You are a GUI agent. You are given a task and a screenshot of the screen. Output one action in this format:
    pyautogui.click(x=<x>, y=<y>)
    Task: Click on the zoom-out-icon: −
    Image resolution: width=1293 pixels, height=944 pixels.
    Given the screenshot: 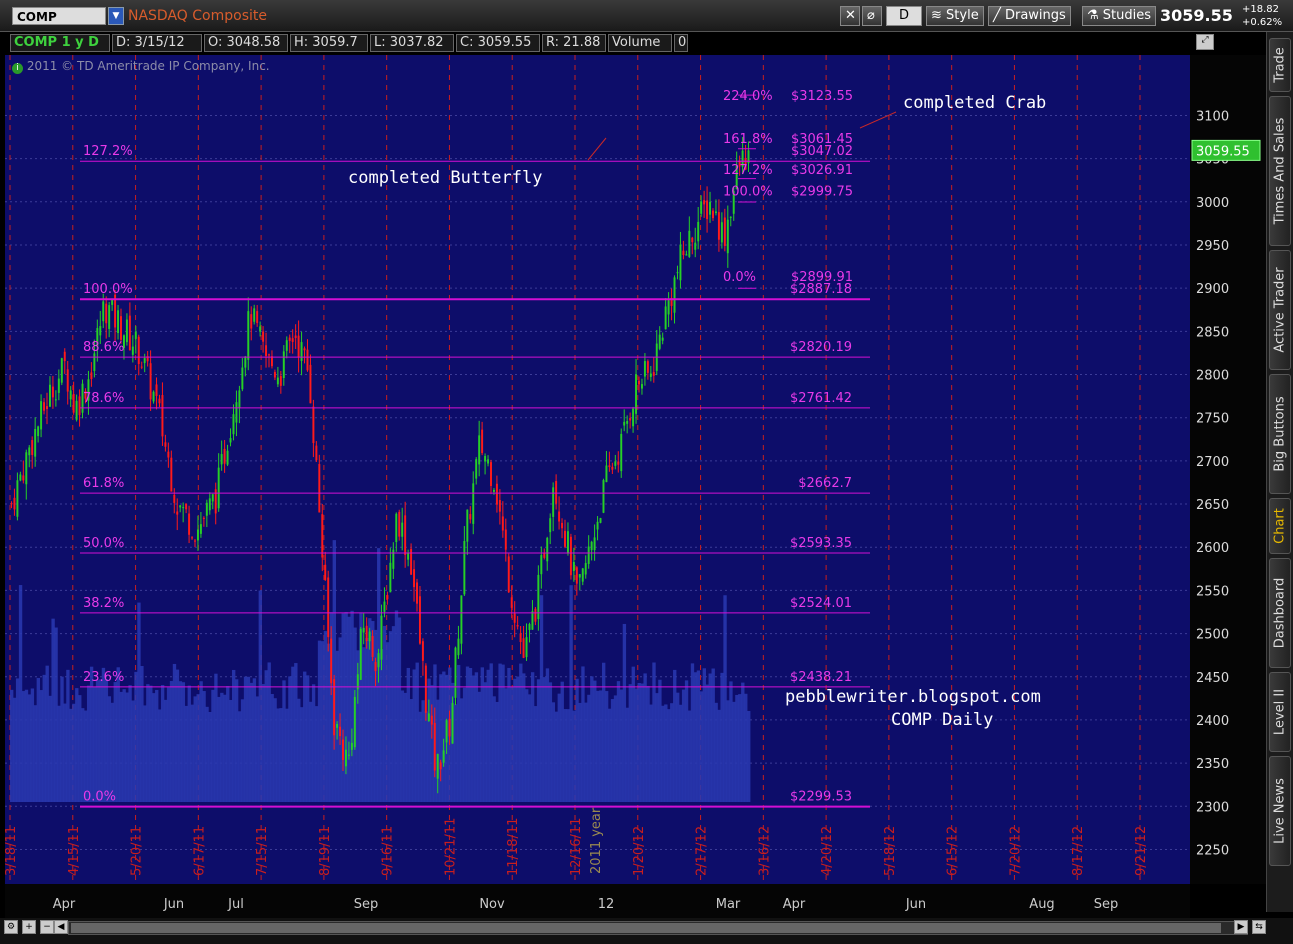 What is the action you would take?
    pyautogui.click(x=47, y=927)
    